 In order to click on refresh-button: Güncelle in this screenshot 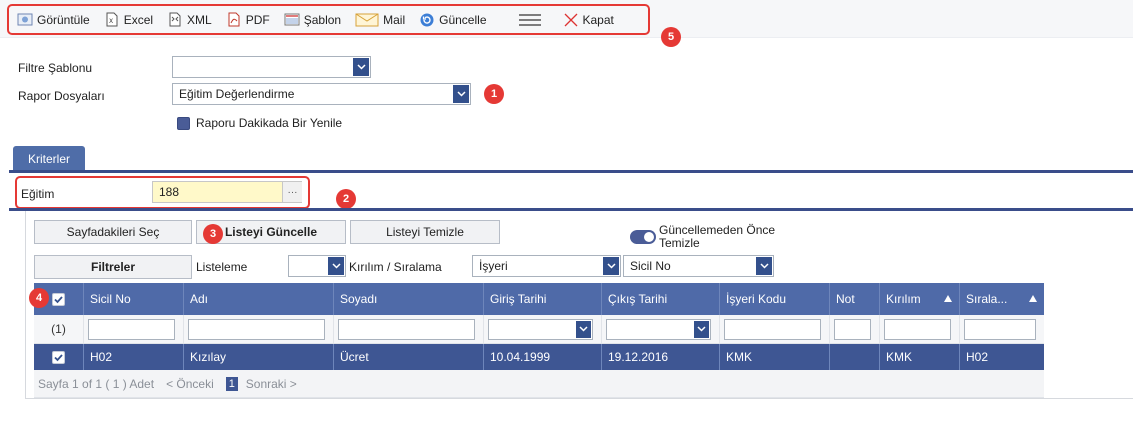, I will do `click(453, 20)`.